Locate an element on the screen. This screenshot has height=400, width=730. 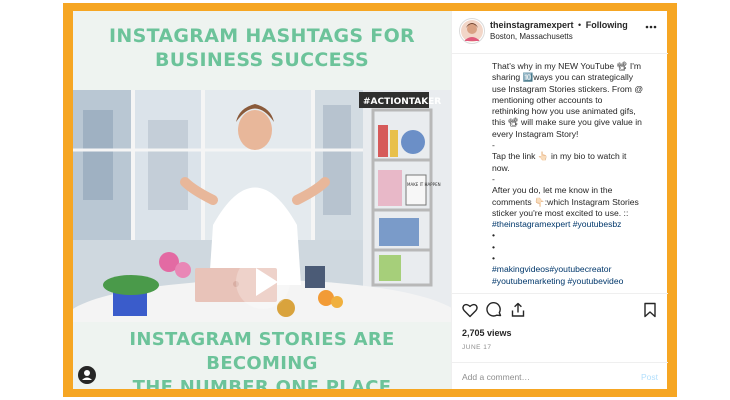
post-actions: 2,705 views JUNE 17 Add a comment… Post is located at coordinates (560, 341).